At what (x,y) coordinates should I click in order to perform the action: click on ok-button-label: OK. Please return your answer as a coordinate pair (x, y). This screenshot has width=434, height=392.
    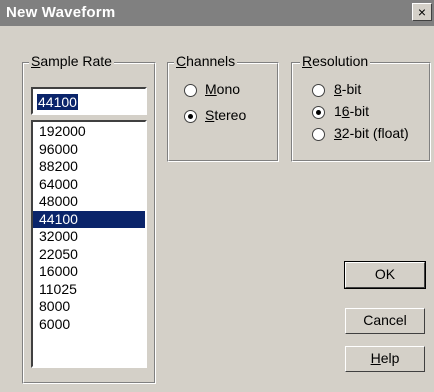
    Looking at the image, I should click on (385, 274).